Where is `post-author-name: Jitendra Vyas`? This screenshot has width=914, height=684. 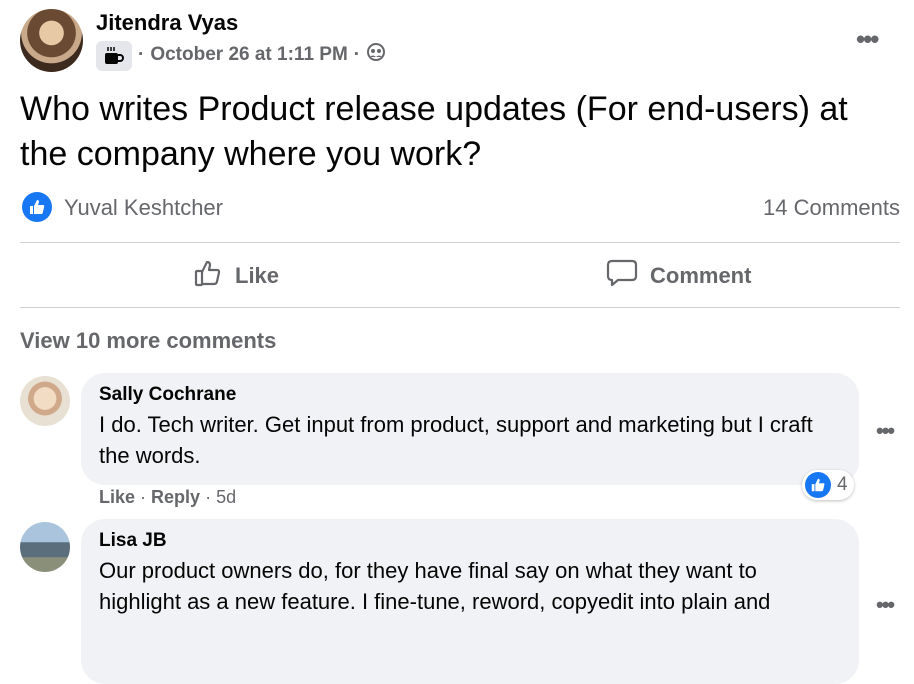
post-author-name: Jitendra Vyas is located at coordinates (167, 23).